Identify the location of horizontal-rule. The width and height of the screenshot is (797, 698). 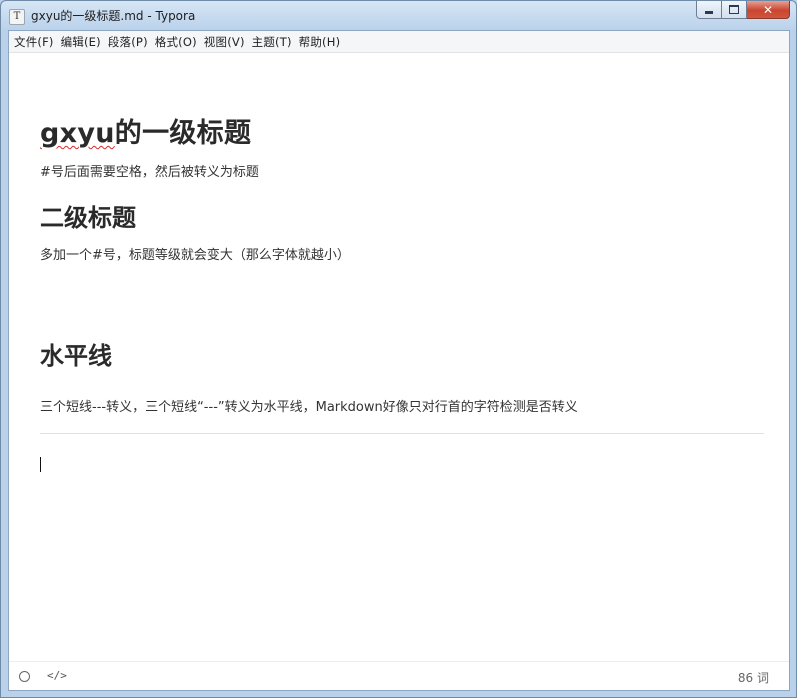
(402, 433).